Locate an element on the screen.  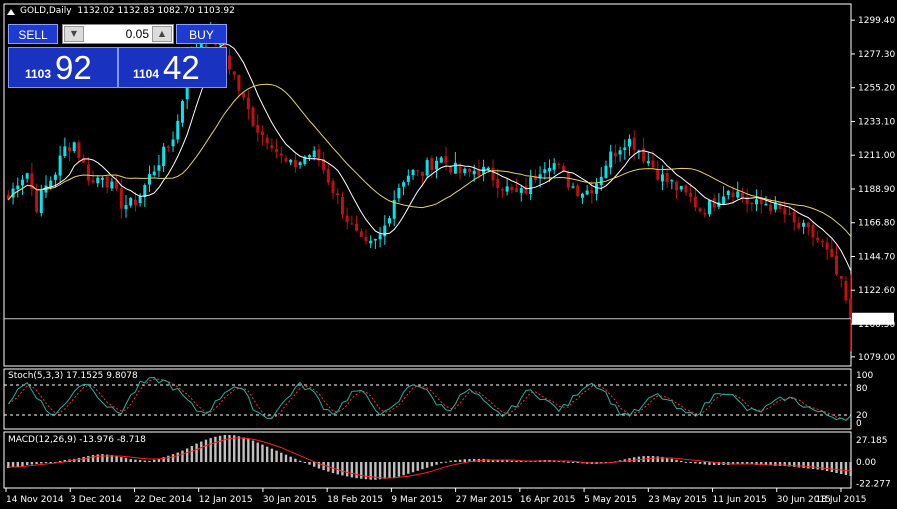
time-tick-label: 5 May 2015 is located at coordinates (610, 500).